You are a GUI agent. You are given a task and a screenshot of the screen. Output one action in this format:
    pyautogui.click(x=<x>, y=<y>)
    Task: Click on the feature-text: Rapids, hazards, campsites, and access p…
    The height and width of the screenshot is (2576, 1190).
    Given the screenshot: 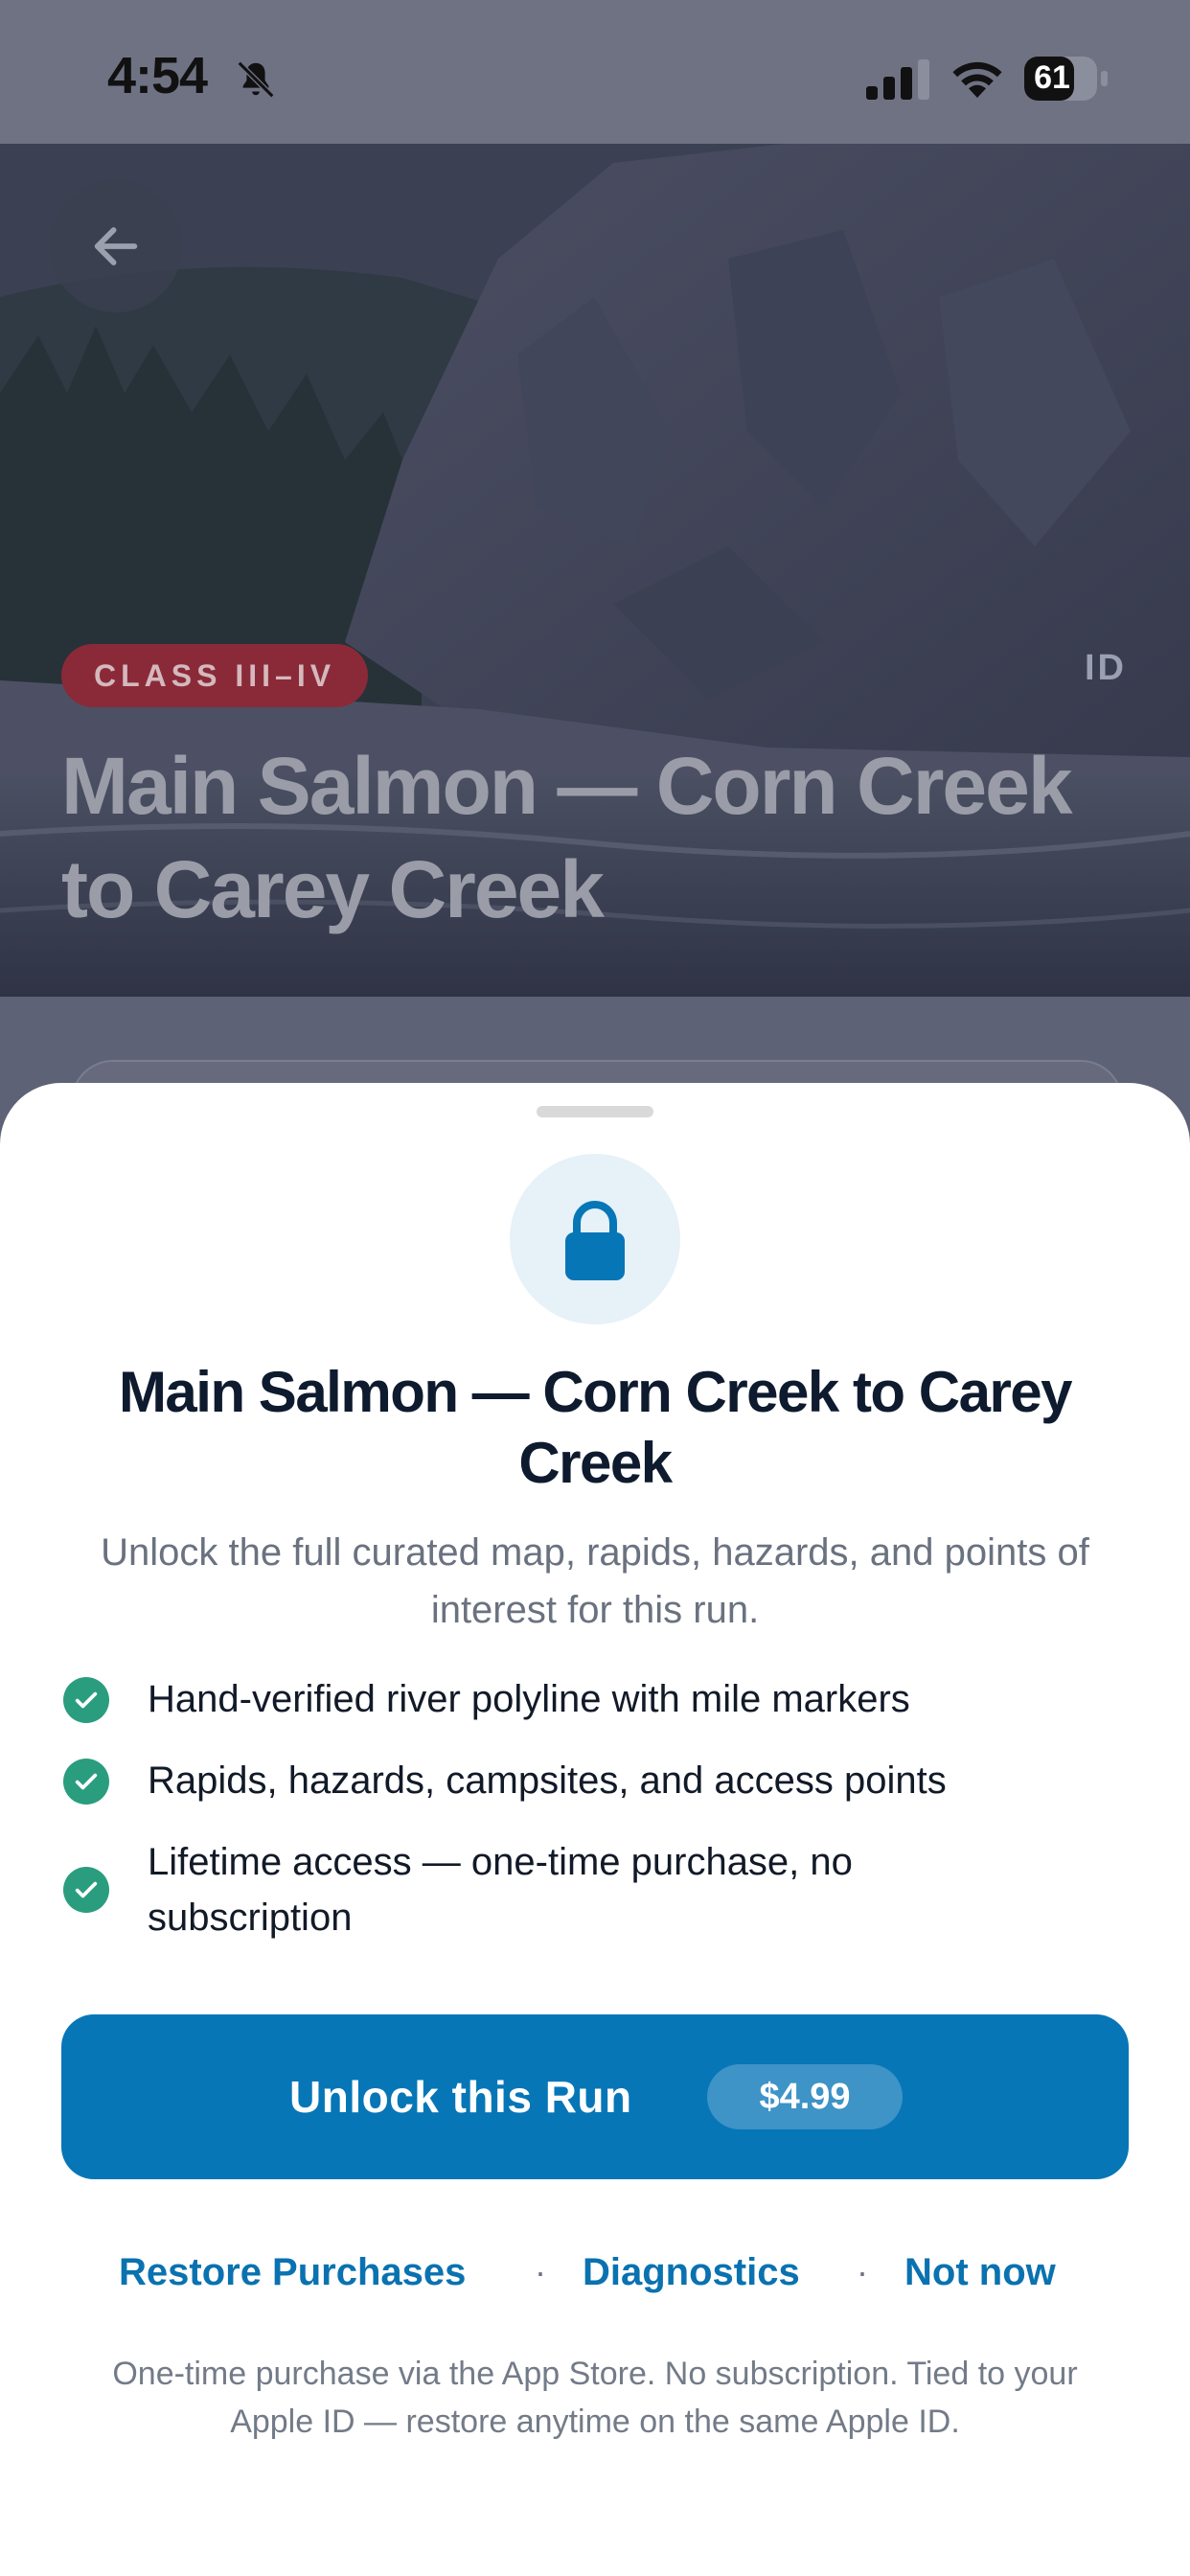 What is the action you would take?
    pyautogui.click(x=547, y=1781)
    